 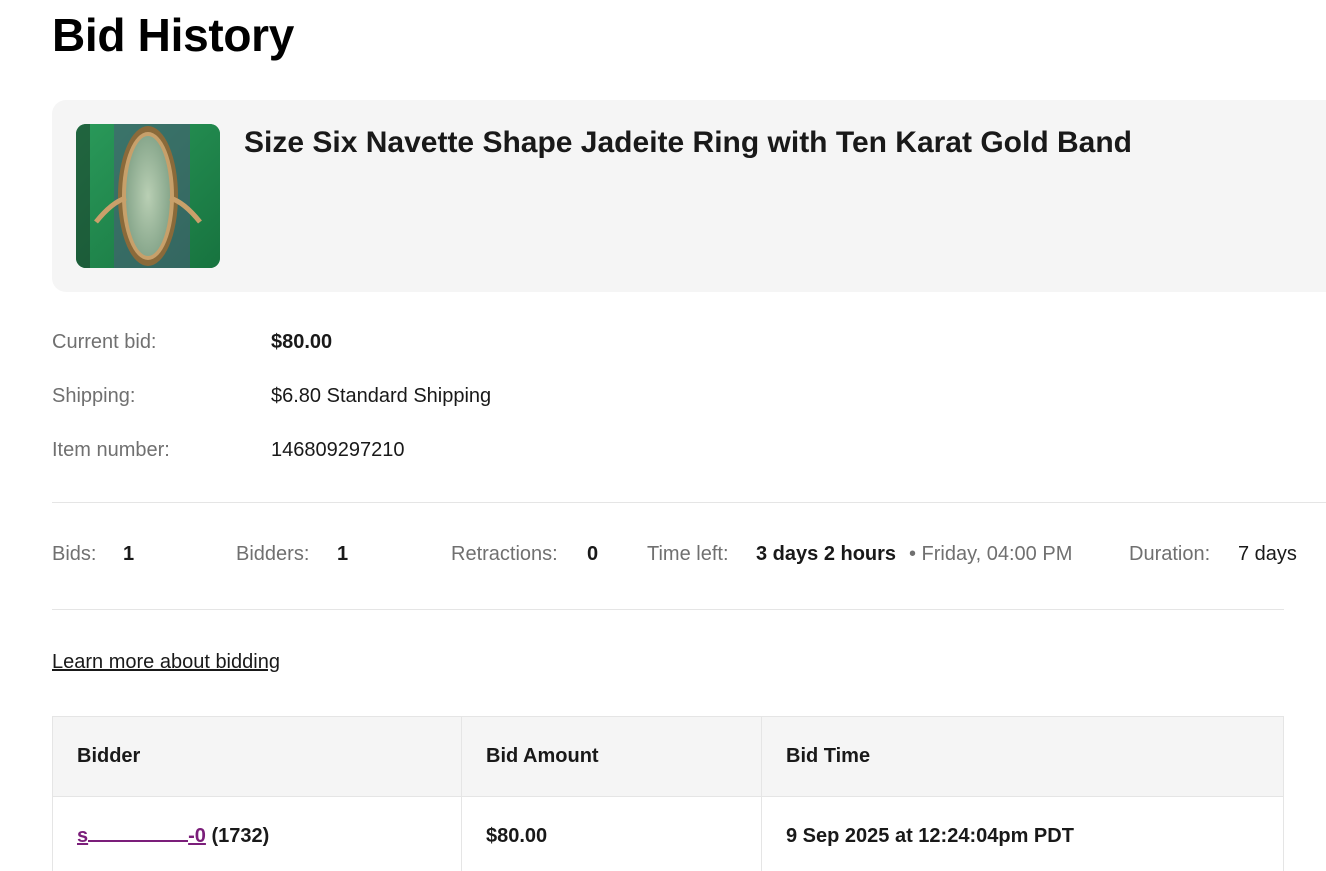 I want to click on duration-value: 7 days, so click(x=1267, y=554).